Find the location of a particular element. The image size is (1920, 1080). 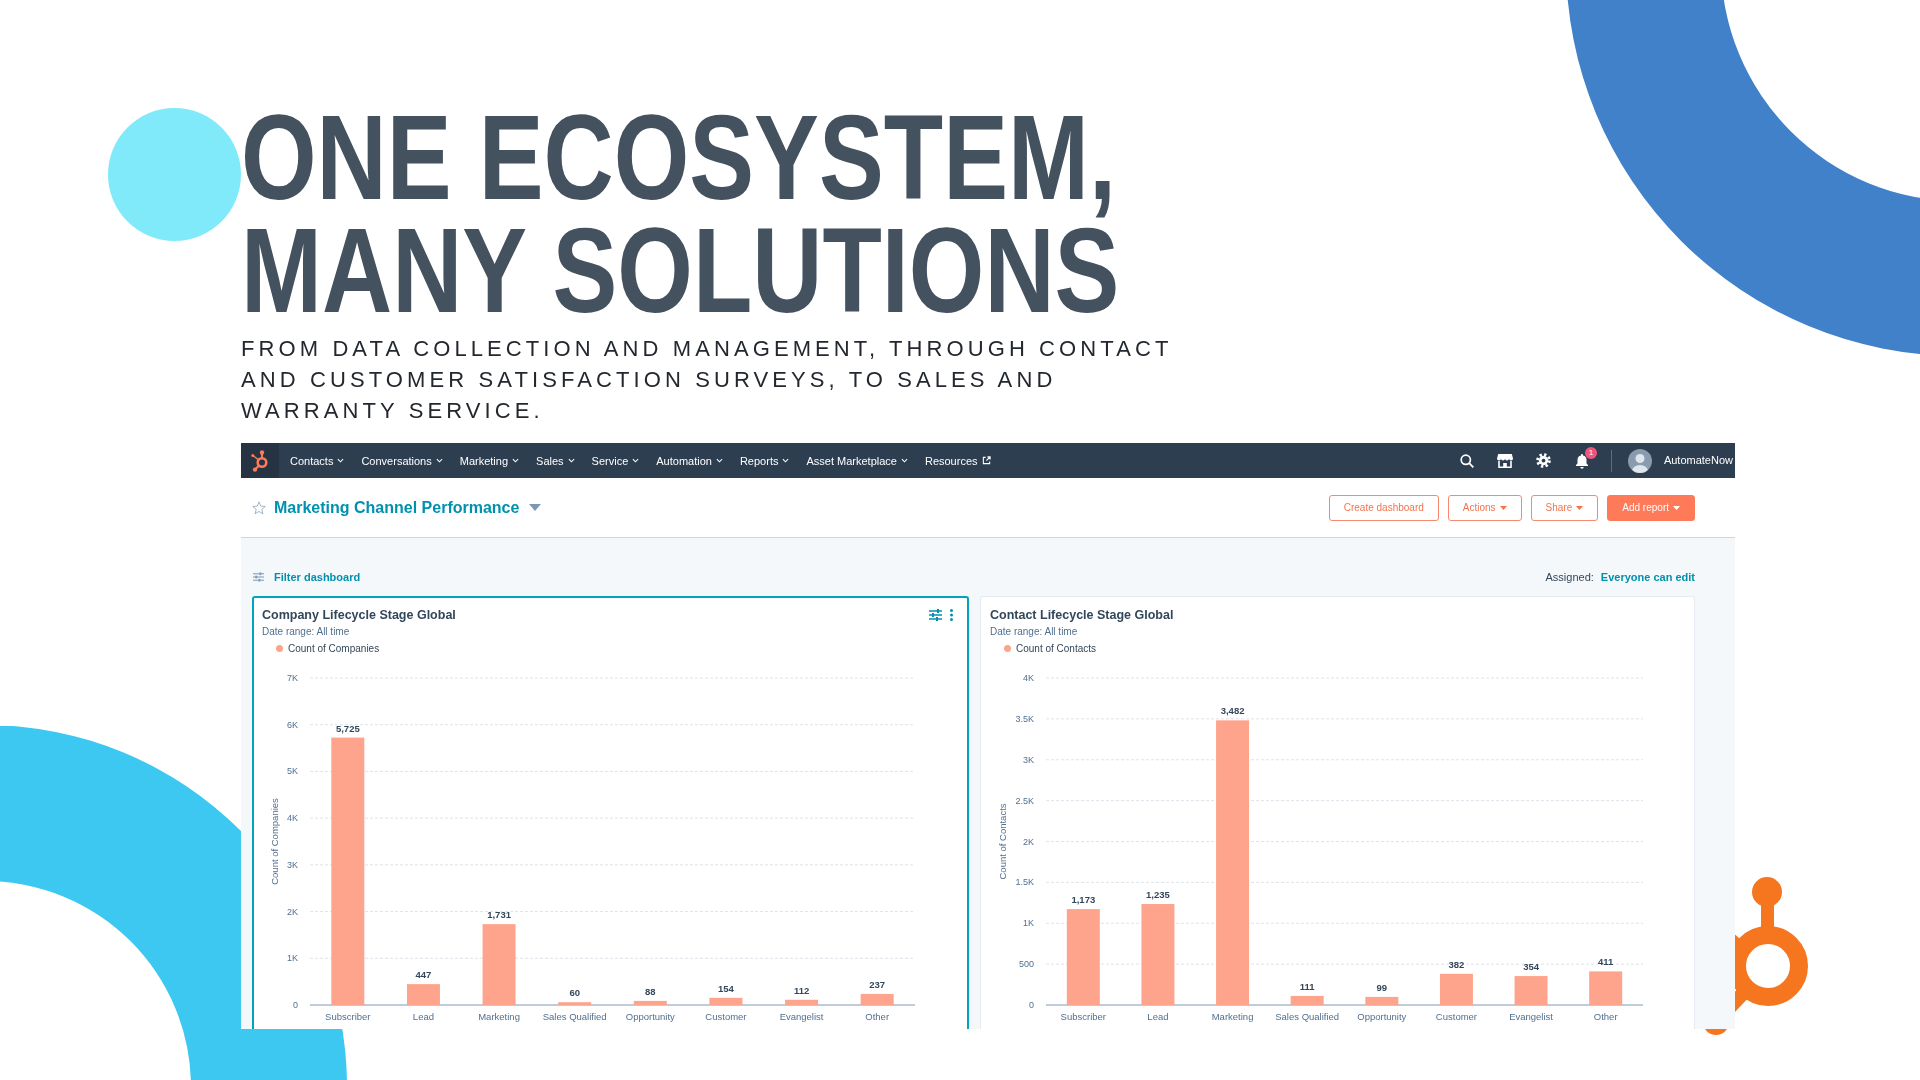

star-icon is located at coordinates (259, 507).